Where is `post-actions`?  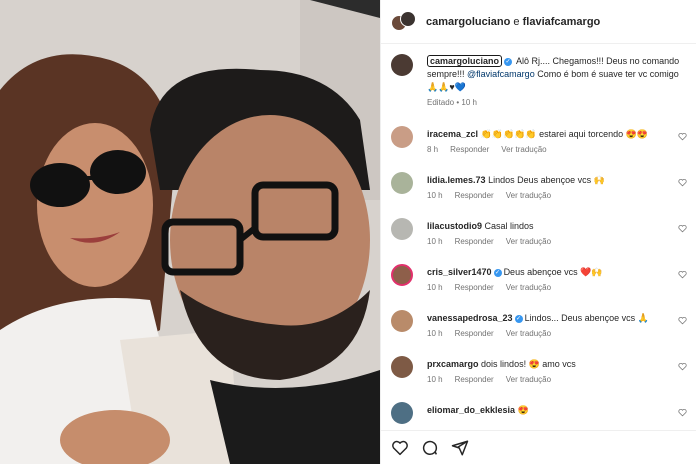
post-actions is located at coordinates (538, 447).